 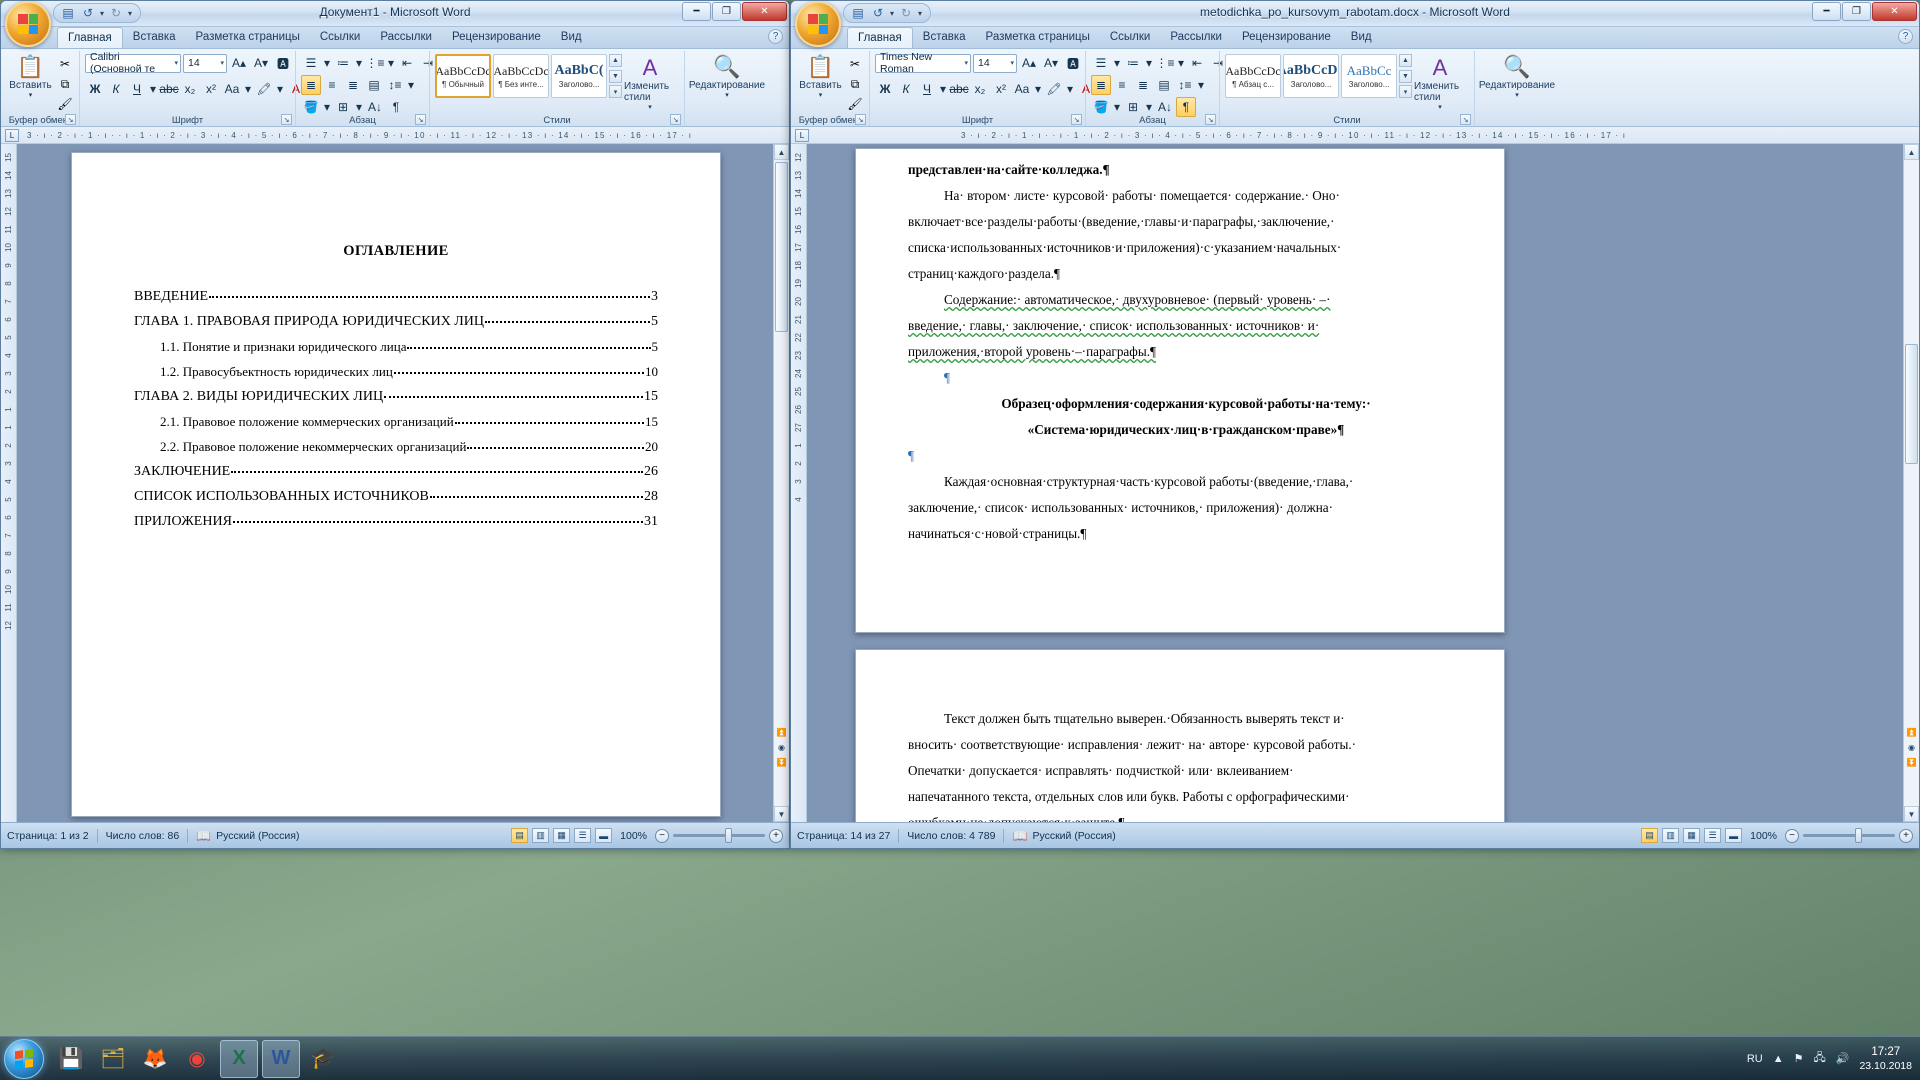 I want to click on tab-rassylki: Рассылки, so click(x=406, y=37).